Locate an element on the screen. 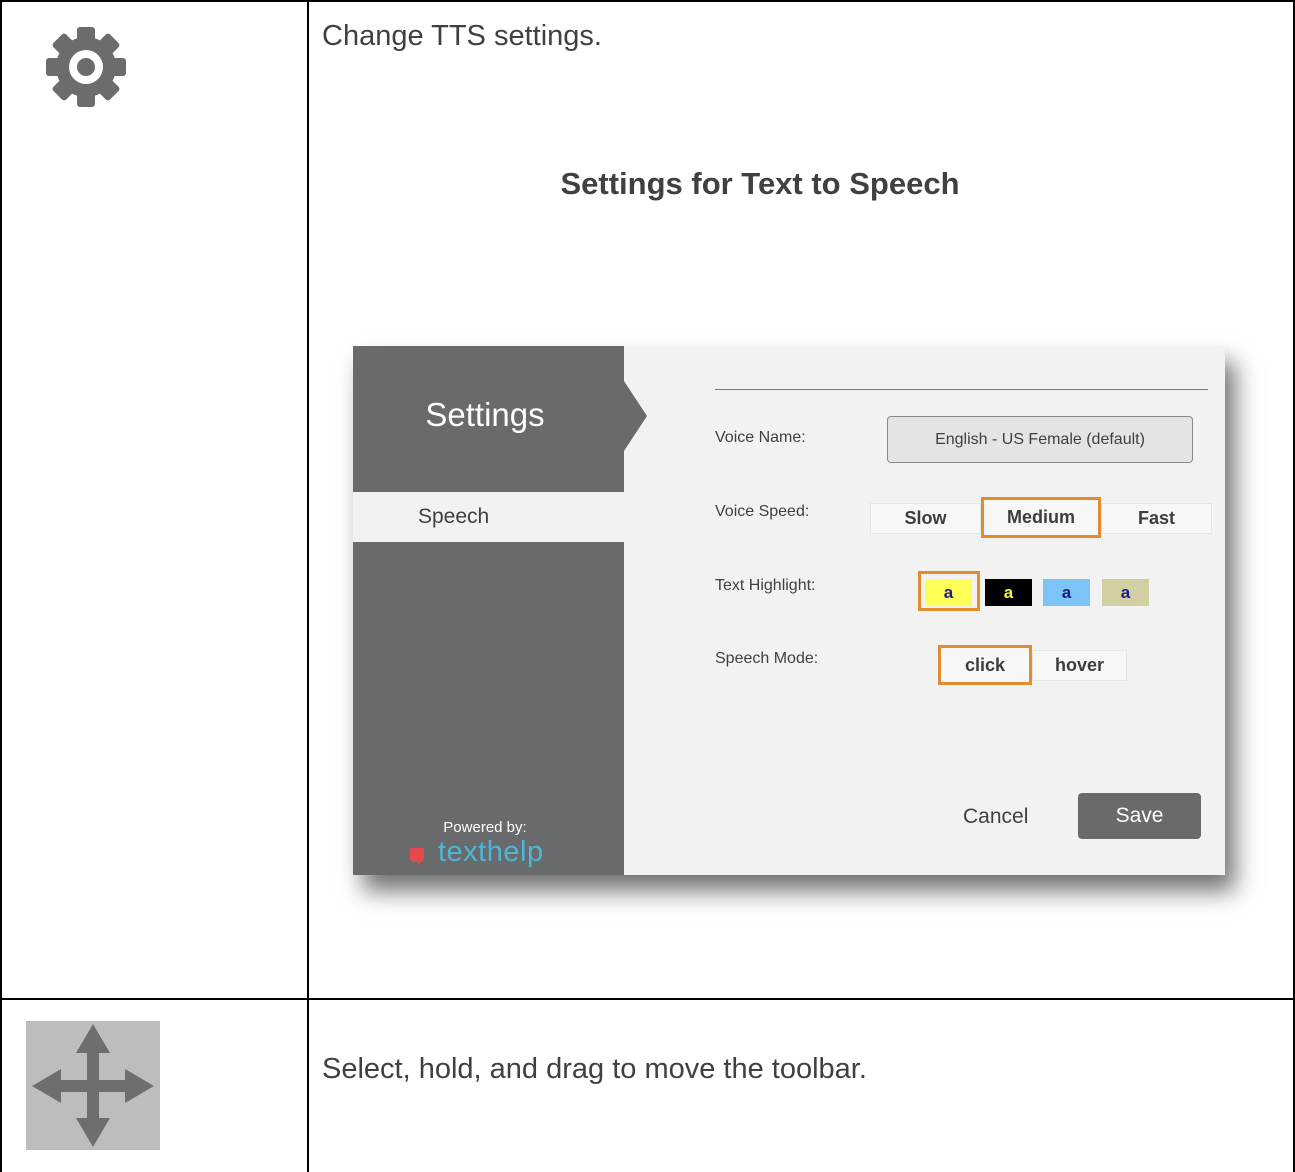 This screenshot has height=1172, width=1295. voice-name-select: English - US Female (default) is located at coordinates (1040, 439).